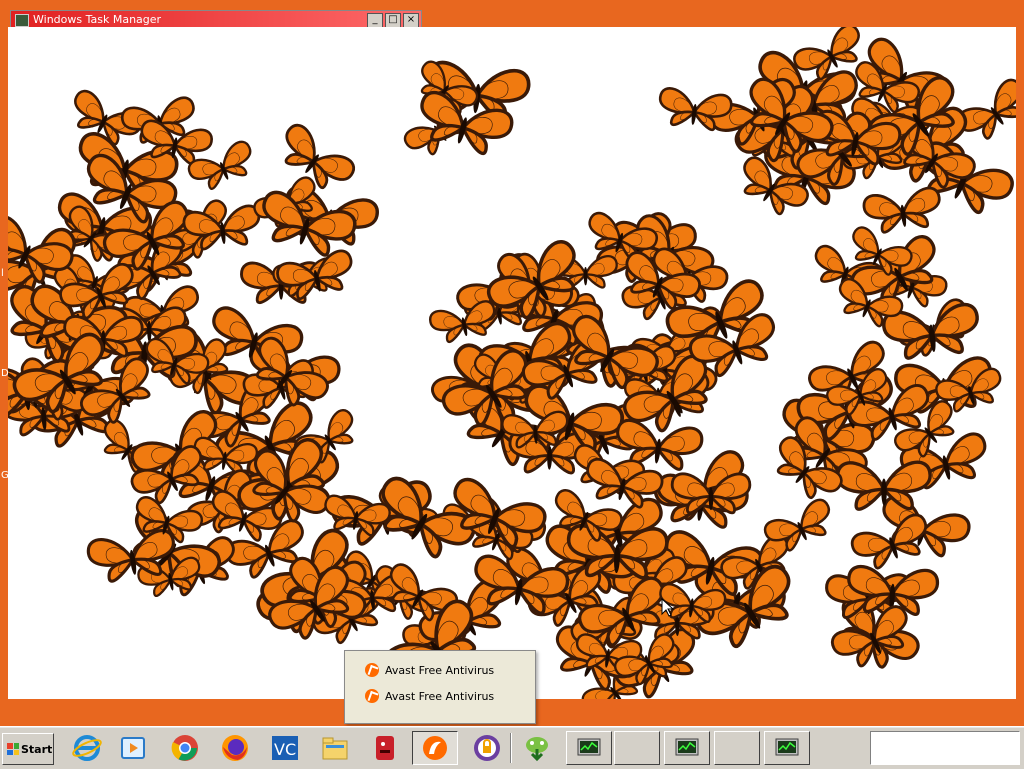  What do you see at coordinates (375, 20) in the screenshot?
I see `minimize-button: _` at bounding box center [375, 20].